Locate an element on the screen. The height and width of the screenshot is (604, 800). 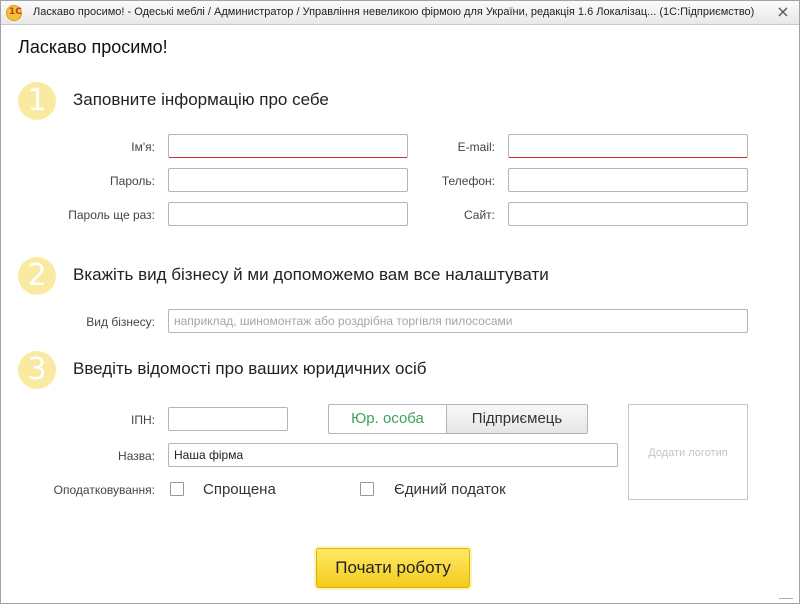
simplified-tax-label: Спрощена is located at coordinates (239, 489).